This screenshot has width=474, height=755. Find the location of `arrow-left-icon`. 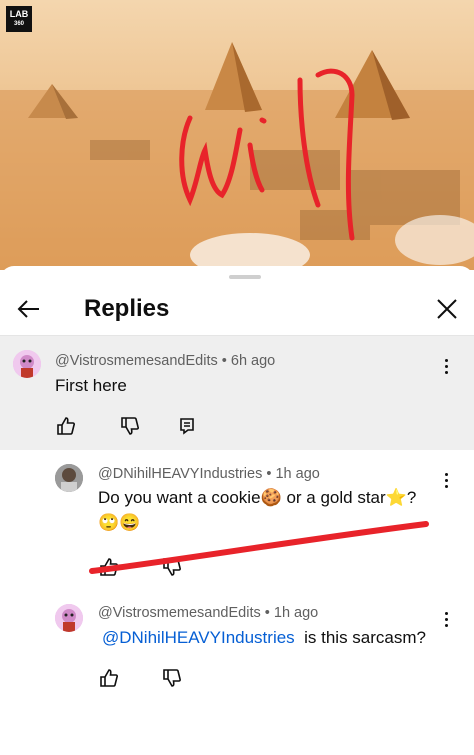

arrow-left-icon is located at coordinates (28, 309).